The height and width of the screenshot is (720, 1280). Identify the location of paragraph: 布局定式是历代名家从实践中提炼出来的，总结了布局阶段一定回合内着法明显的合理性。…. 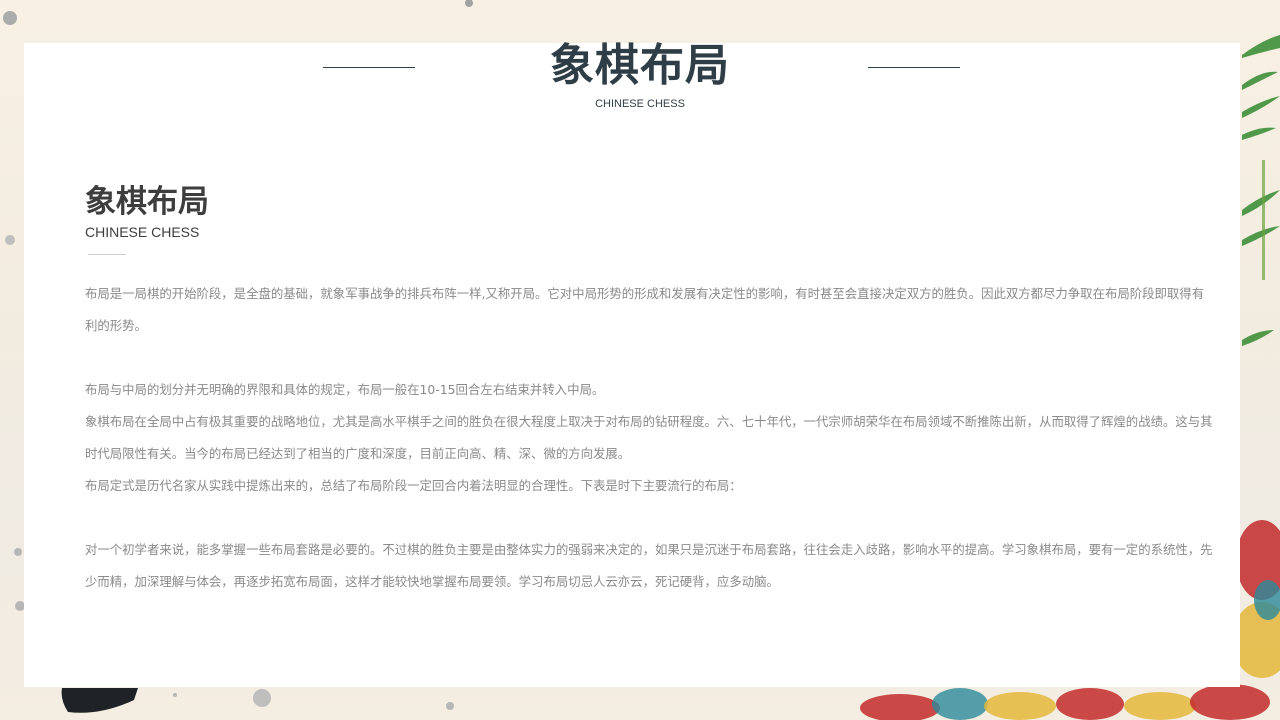
(413, 485).